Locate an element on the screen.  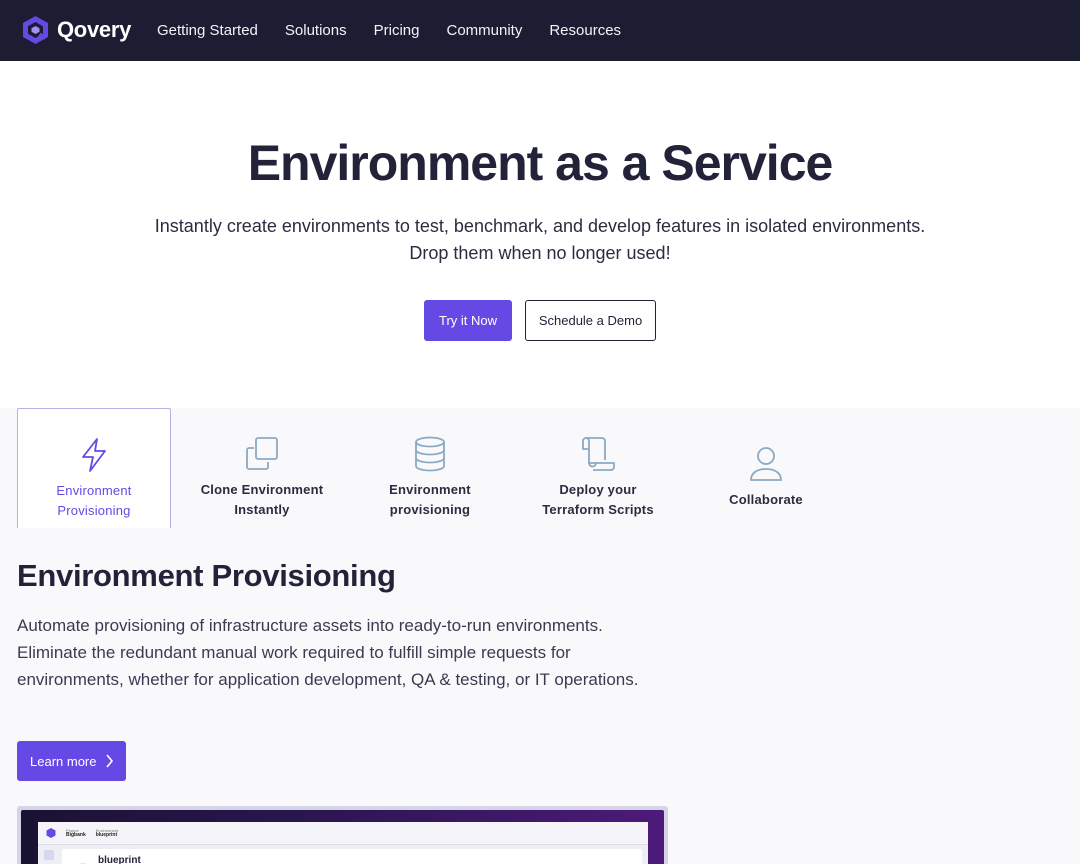
nav-item-pricing: Pricing is located at coordinates (397, 30).